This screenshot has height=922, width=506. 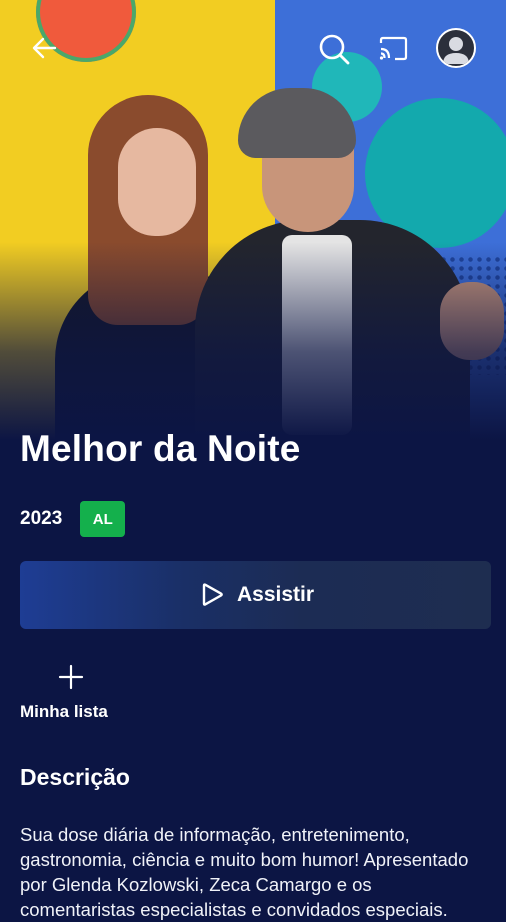 I want to click on age-rating-badge: AL, so click(x=103, y=519).